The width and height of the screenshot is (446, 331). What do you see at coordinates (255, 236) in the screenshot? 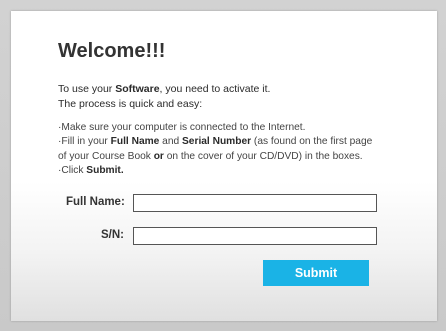
I see `serial-number-input` at bounding box center [255, 236].